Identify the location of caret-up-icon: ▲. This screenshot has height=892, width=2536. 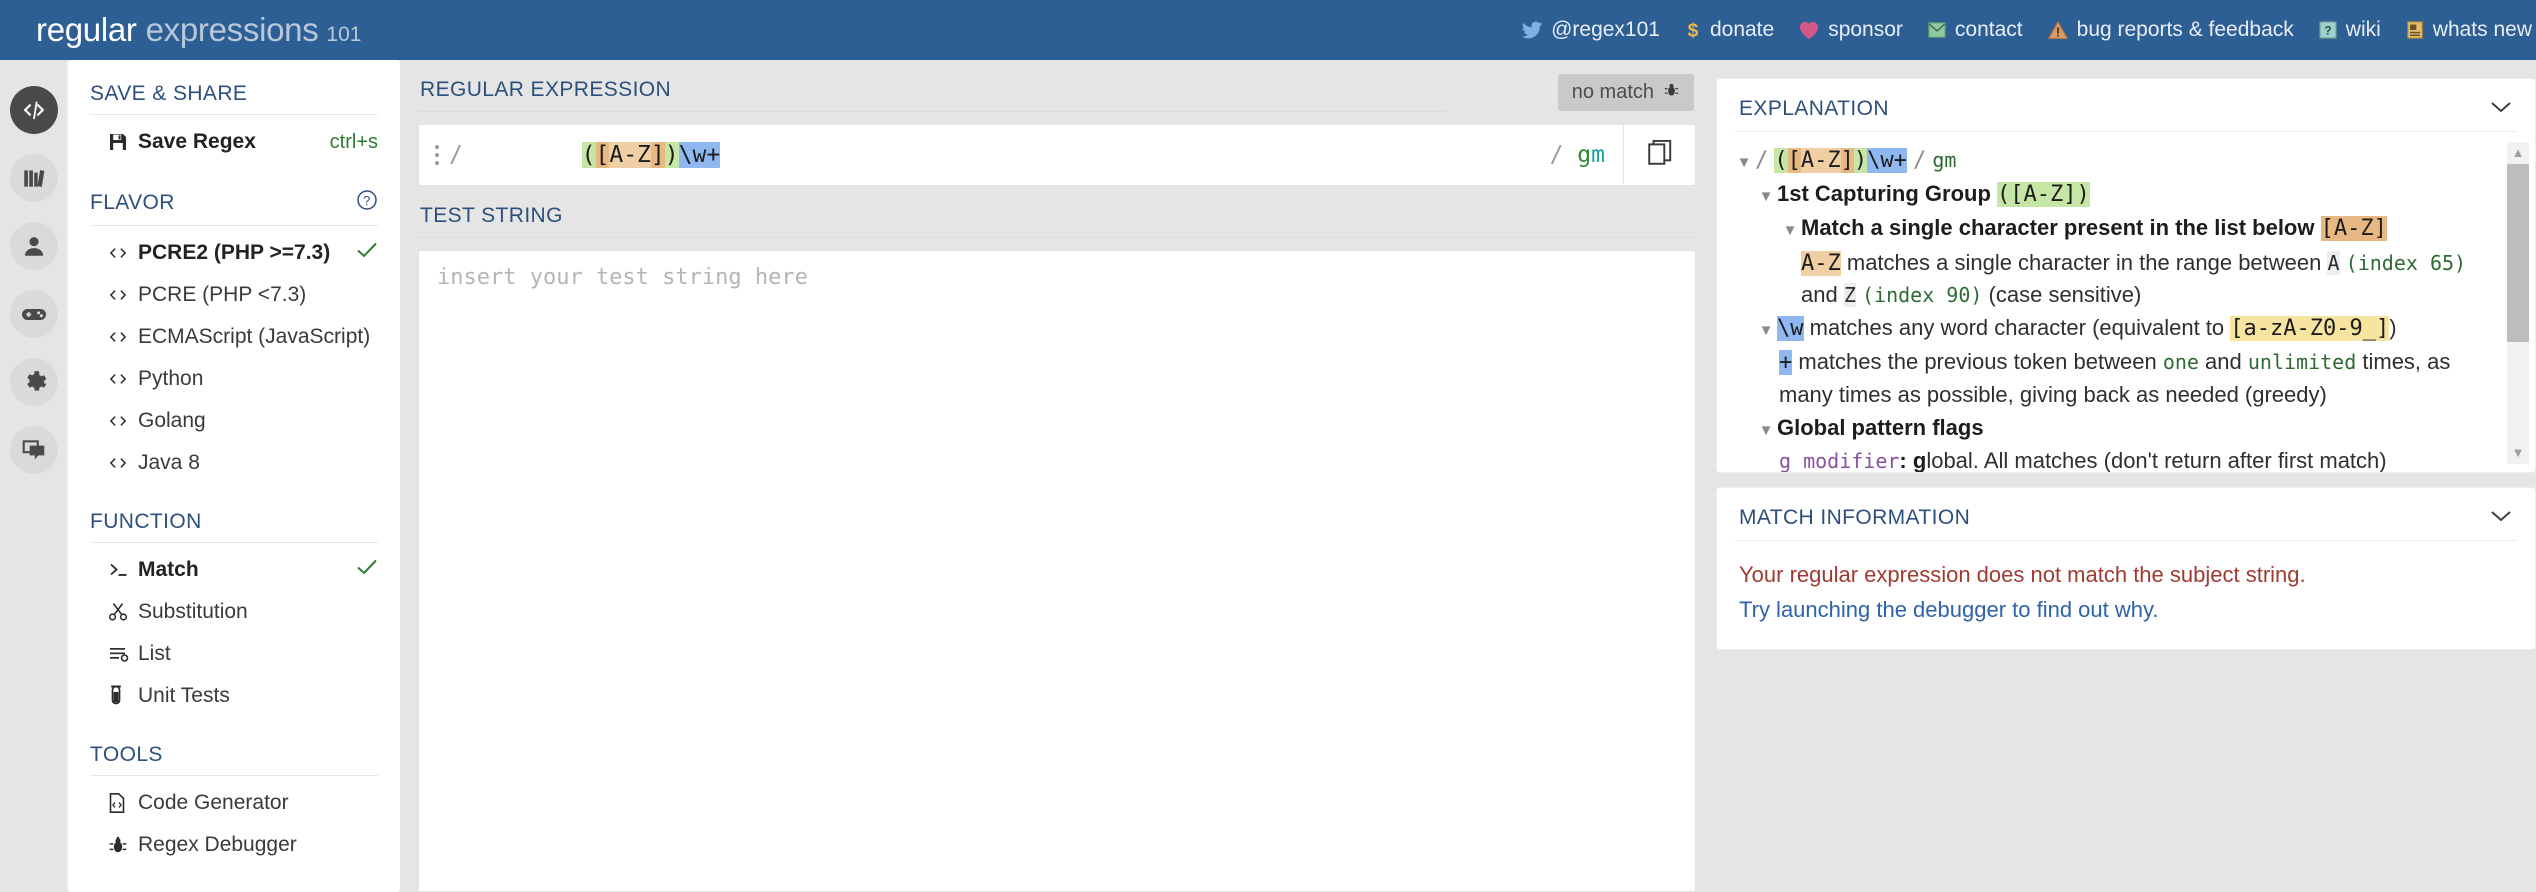
(2518, 153).